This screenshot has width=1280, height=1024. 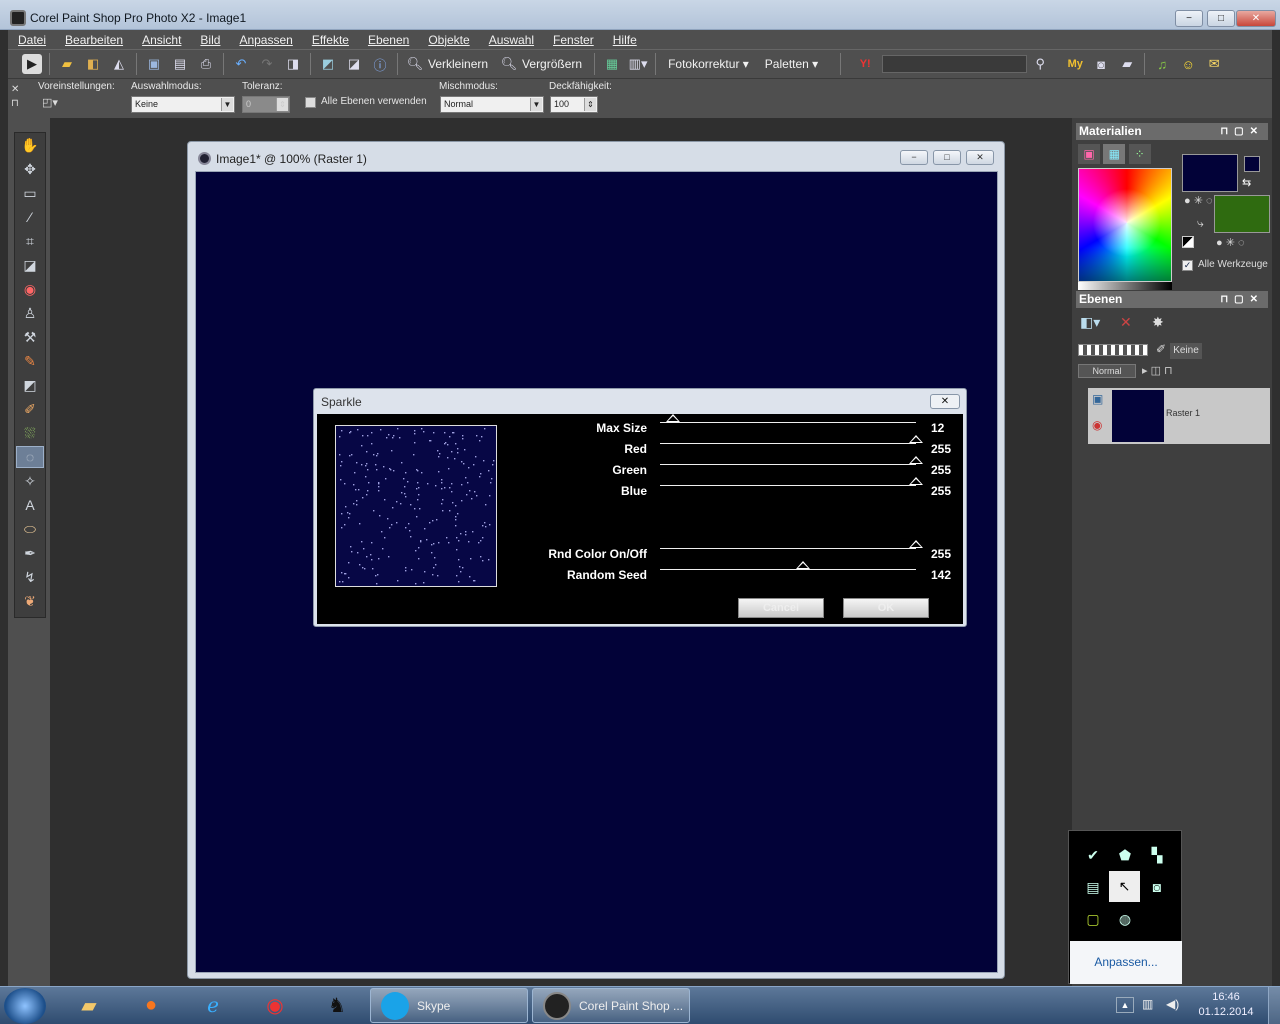 What do you see at coordinates (30, 385) in the screenshot?
I see `eraser-tool-icon: ◩` at bounding box center [30, 385].